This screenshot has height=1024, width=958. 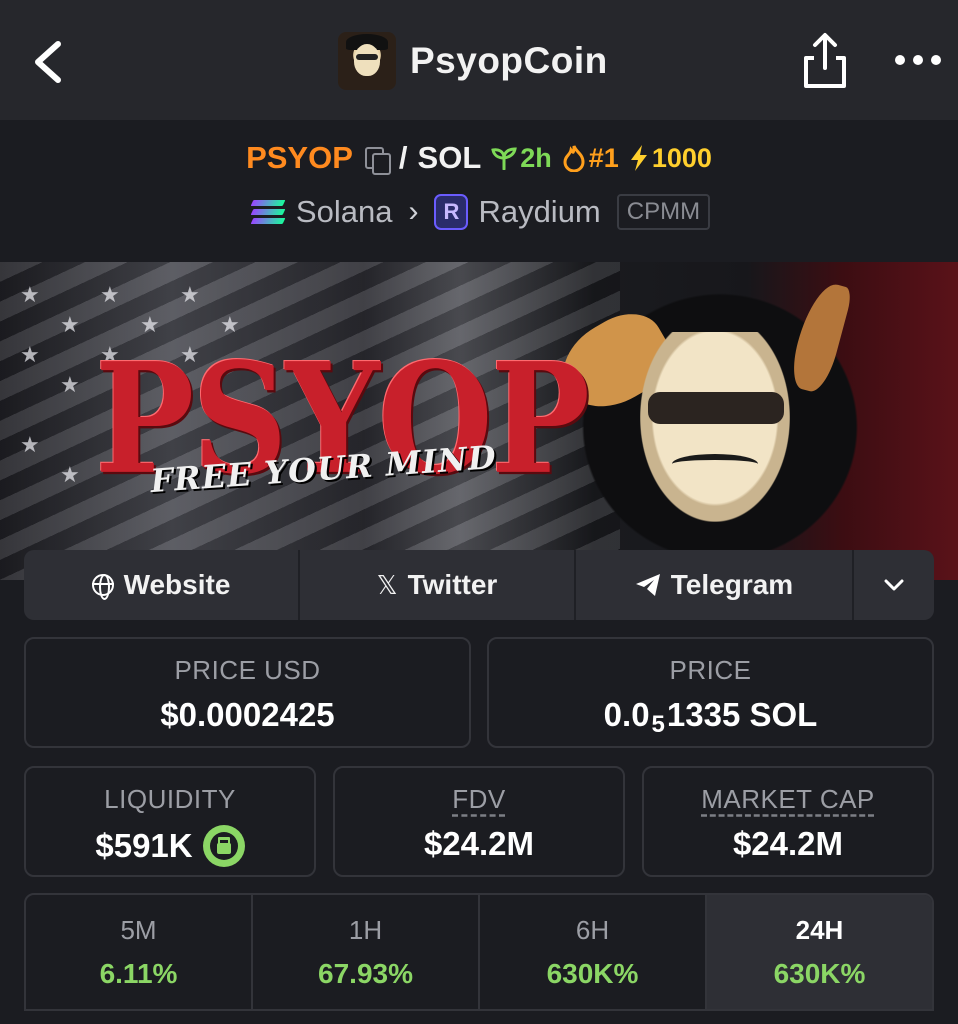 I want to click on tab-5m: 5M 6.11%, so click(x=139, y=952).